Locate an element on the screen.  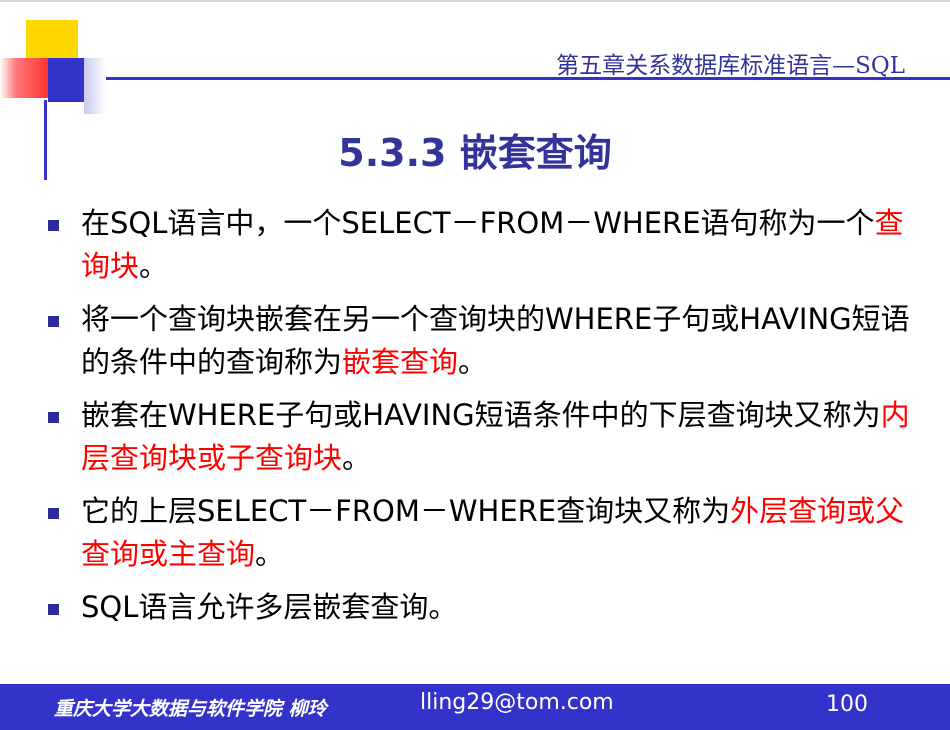
bullet-text: 它的上层SELECT－FROM－WHERE查询块又称为 is located at coordinates (406, 511).